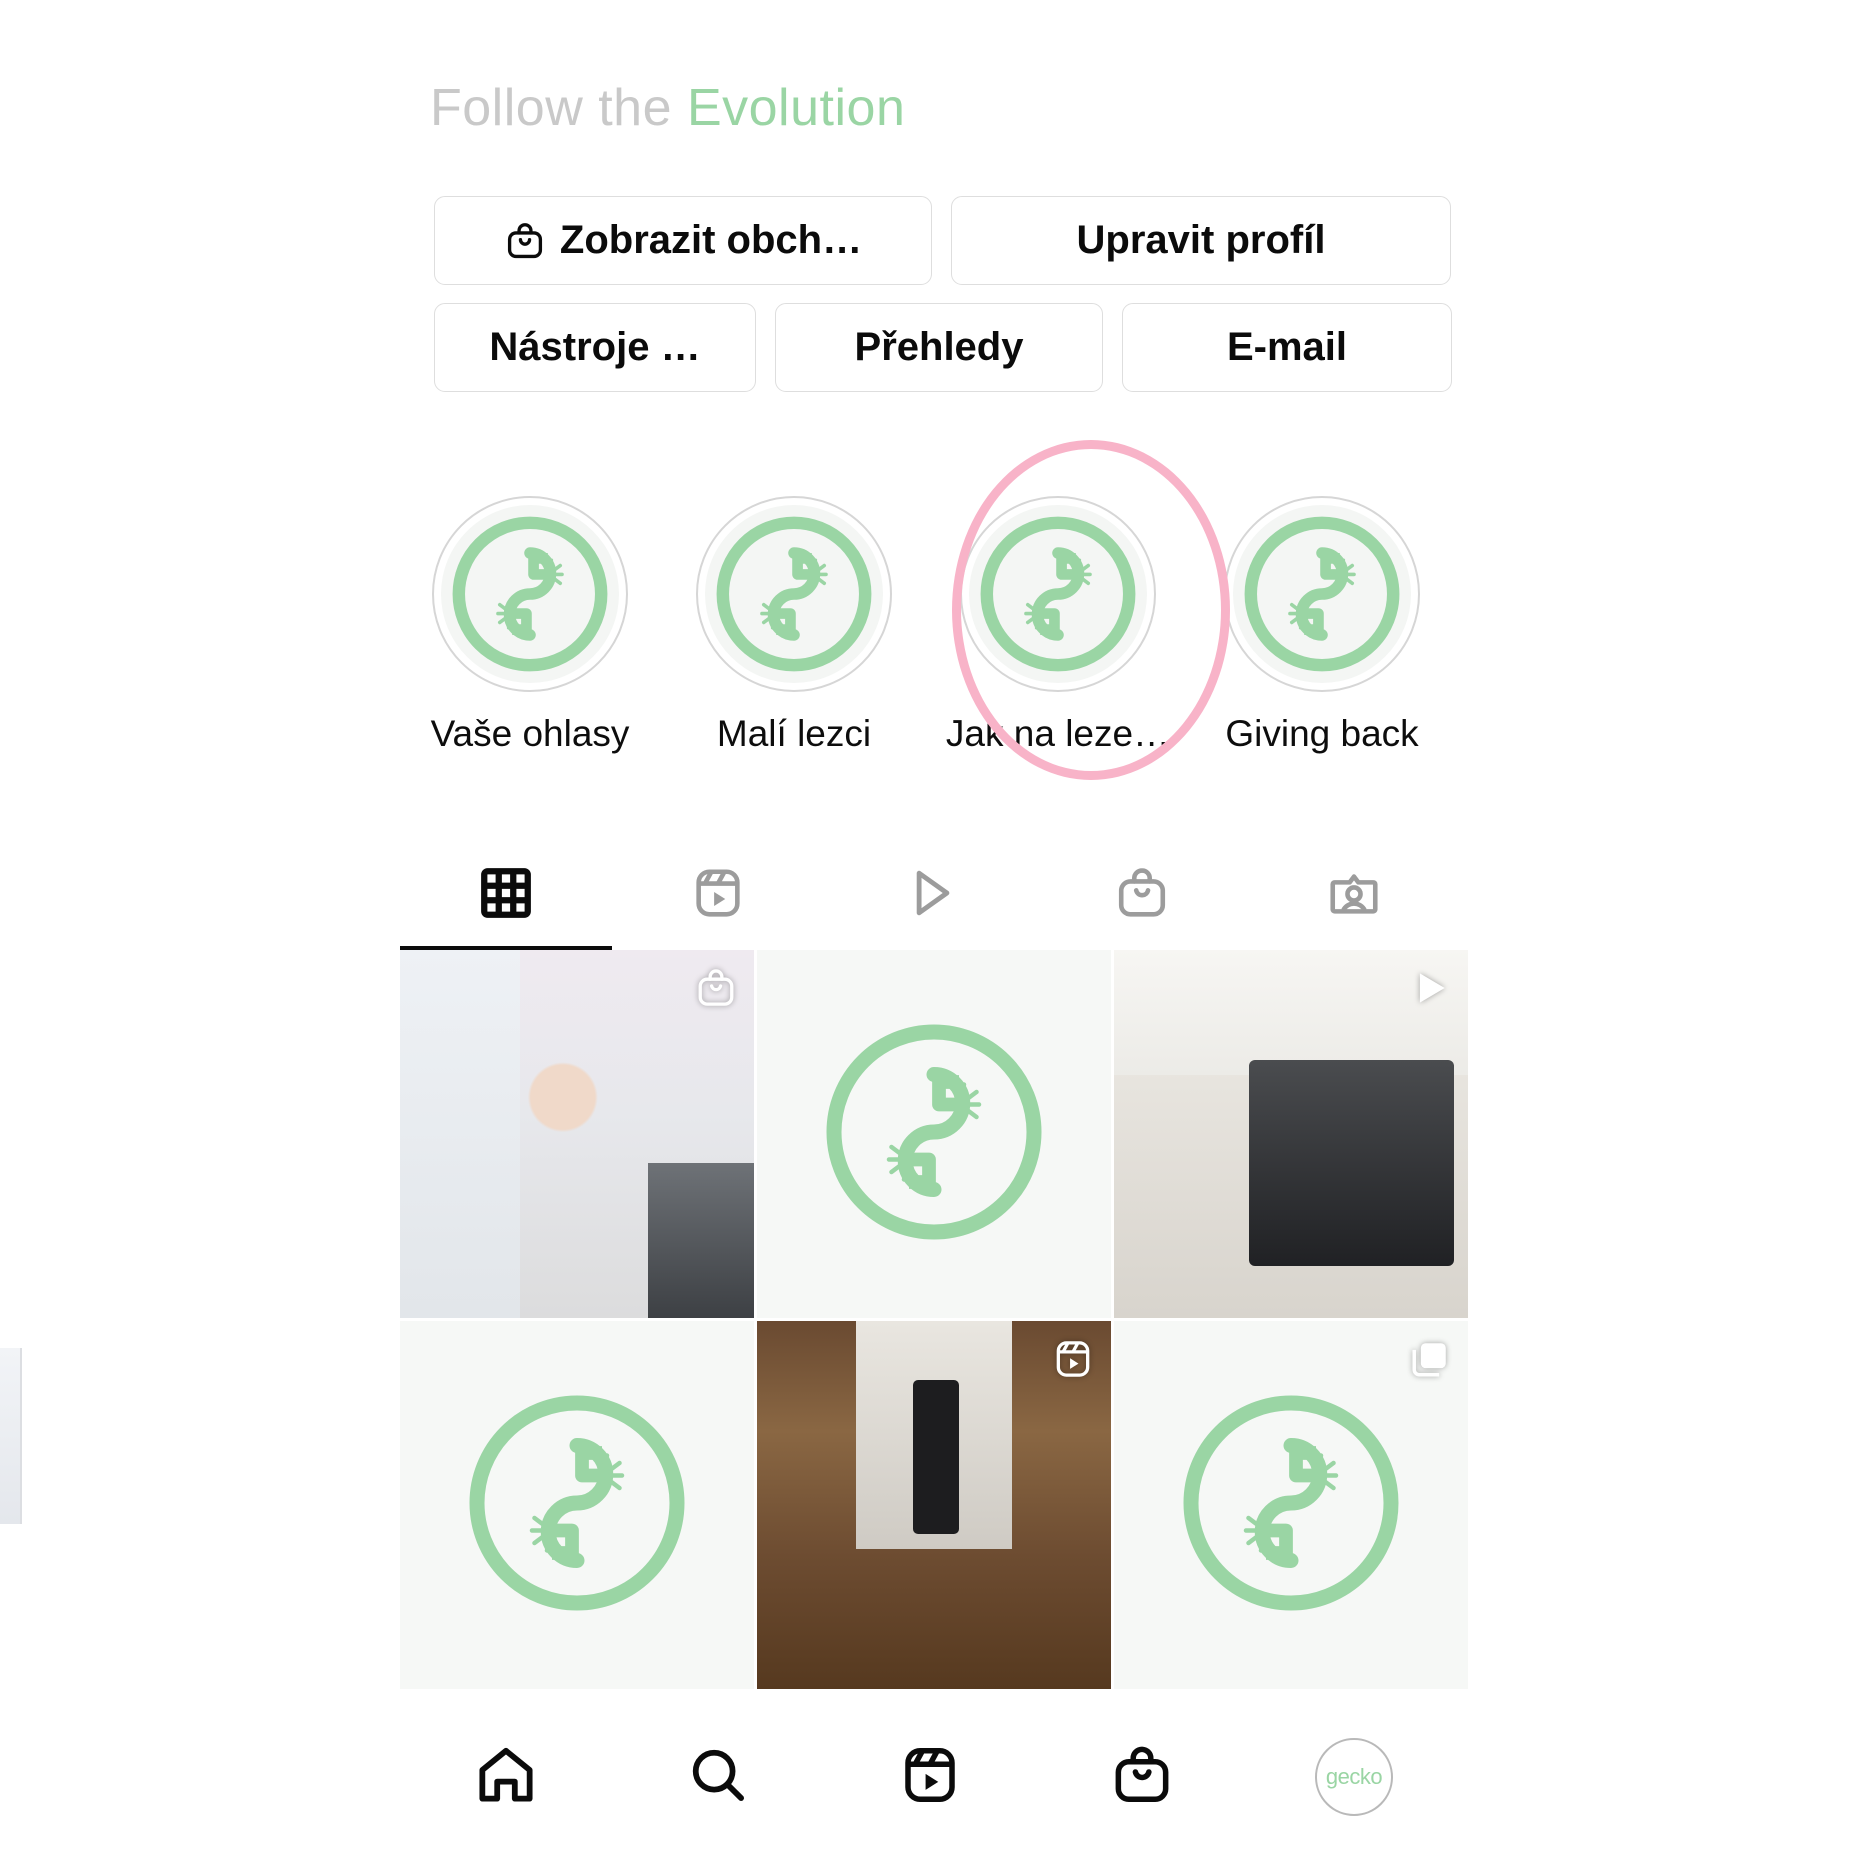 This screenshot has height=1860, width=1860. I want to click on tab-grid, so click(506, 895).